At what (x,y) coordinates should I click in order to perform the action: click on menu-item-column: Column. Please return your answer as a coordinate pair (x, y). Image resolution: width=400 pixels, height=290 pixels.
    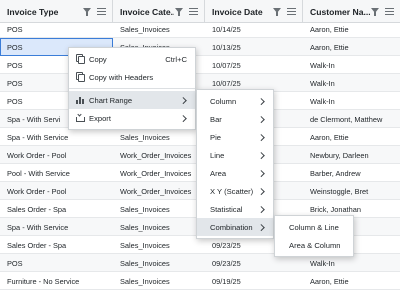
    Looking at the image, I should click on (235, 101).